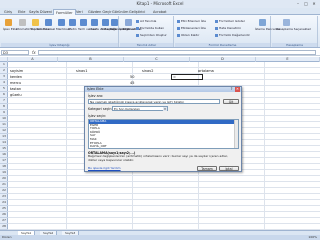 This screenshot has width=320, height=240. I want to click on trace-dependents-button: Etkilenenleri İzle, so click(191, 28).